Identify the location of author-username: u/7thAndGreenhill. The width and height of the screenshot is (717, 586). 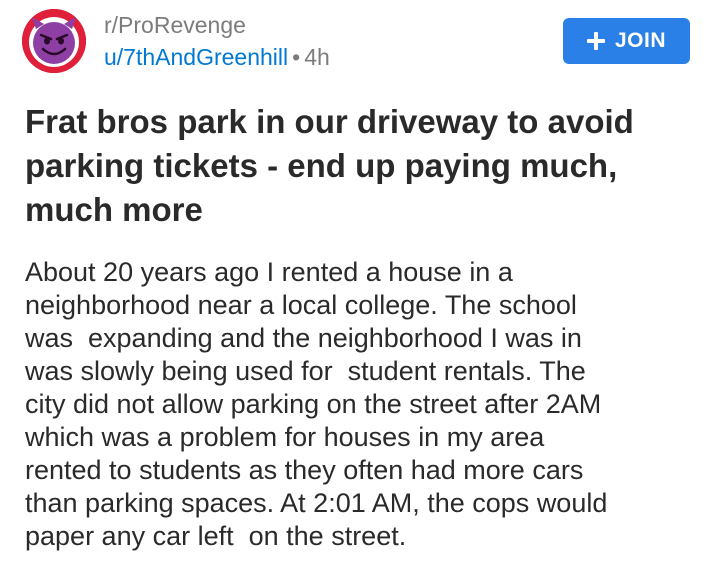
(196, 57).